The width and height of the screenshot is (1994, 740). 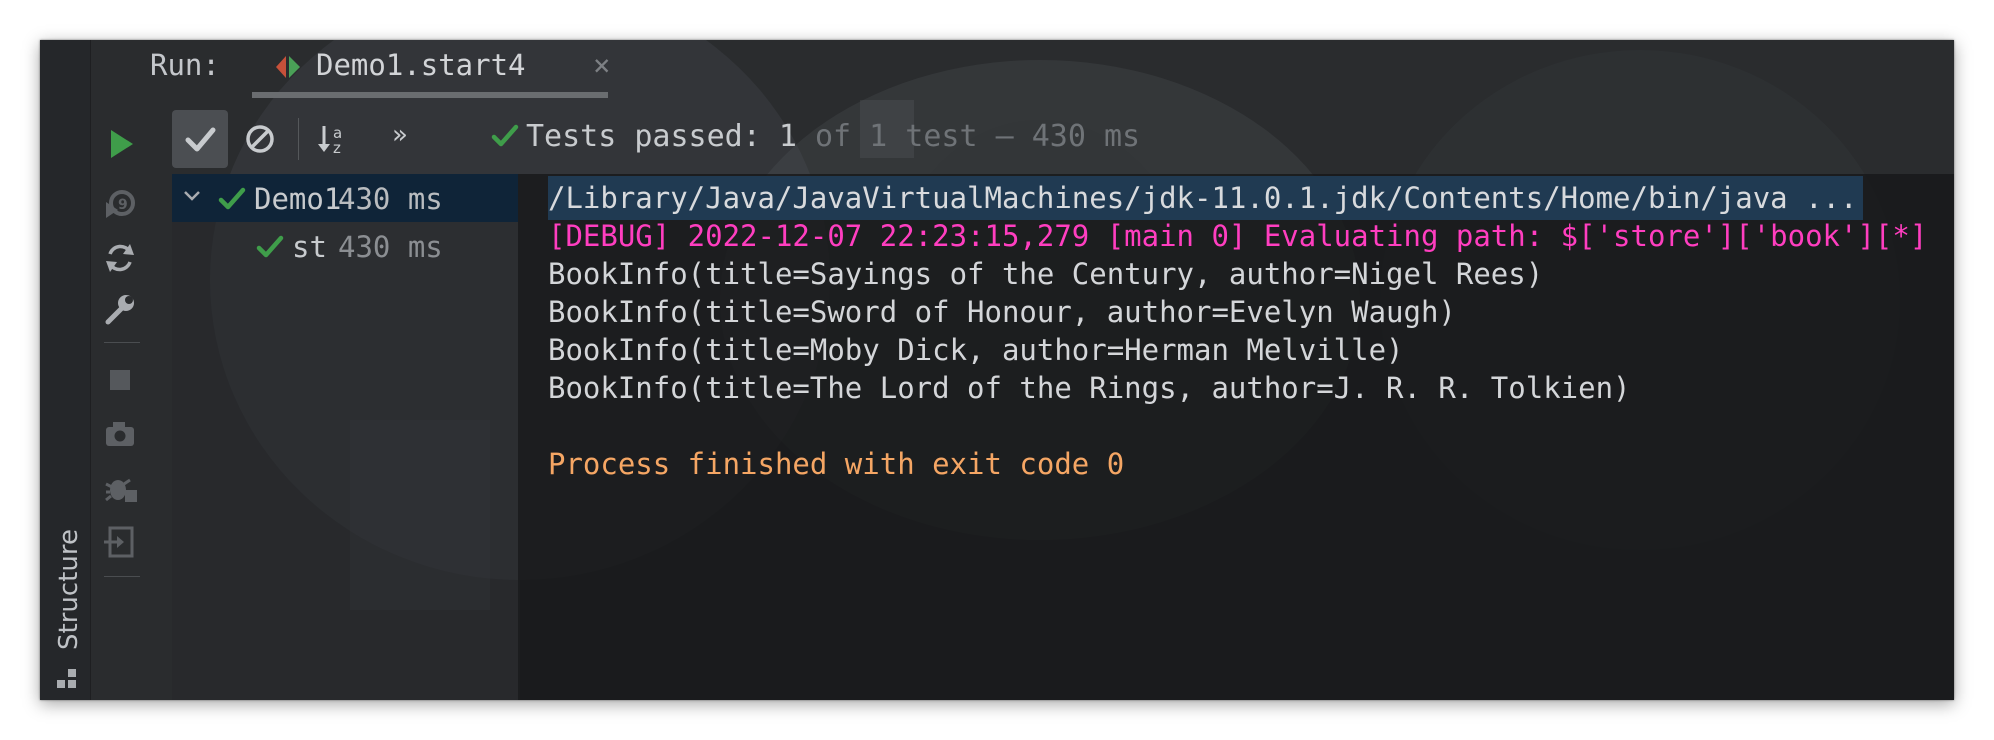 I want to click on test-status: Tests passed: 1 of 1 test – 430 ms, so click(x=815, y=137).